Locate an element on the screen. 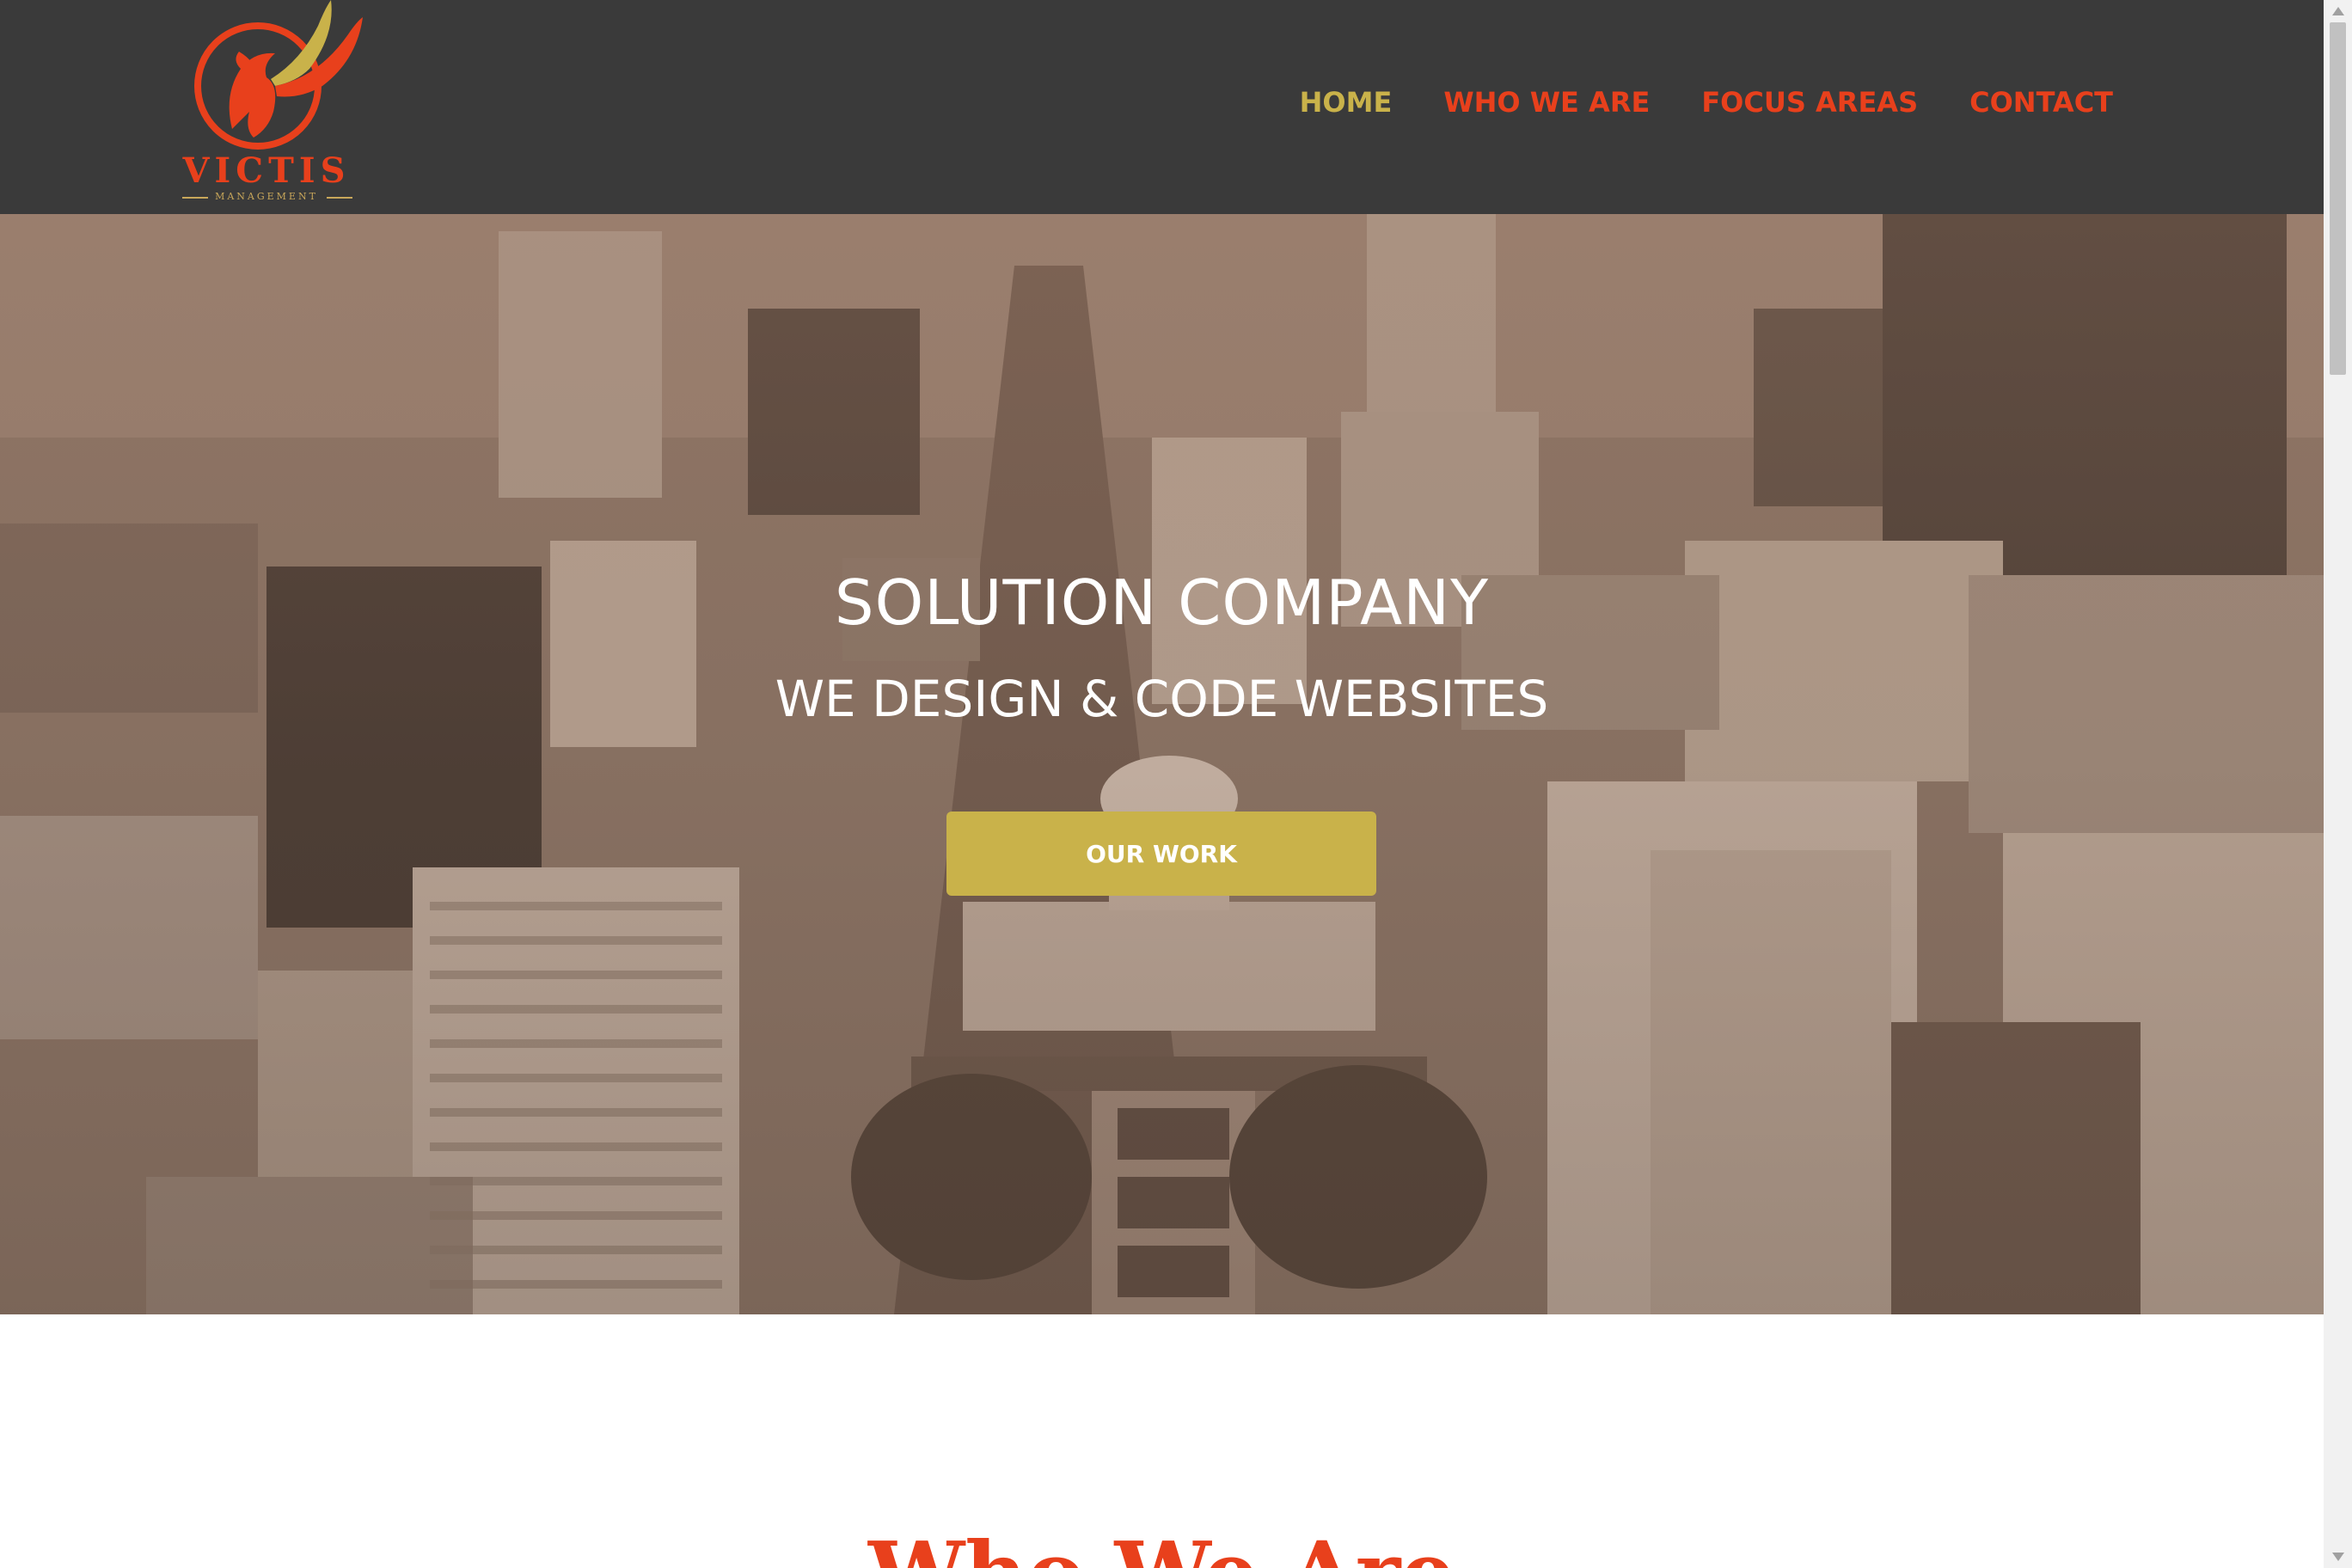  scroll-thumb is located at coordinates (2338, 198).